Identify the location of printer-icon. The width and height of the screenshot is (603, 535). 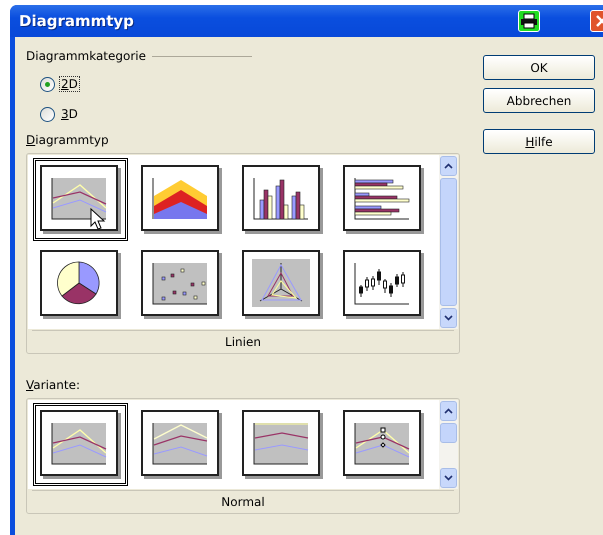
(529, 21).